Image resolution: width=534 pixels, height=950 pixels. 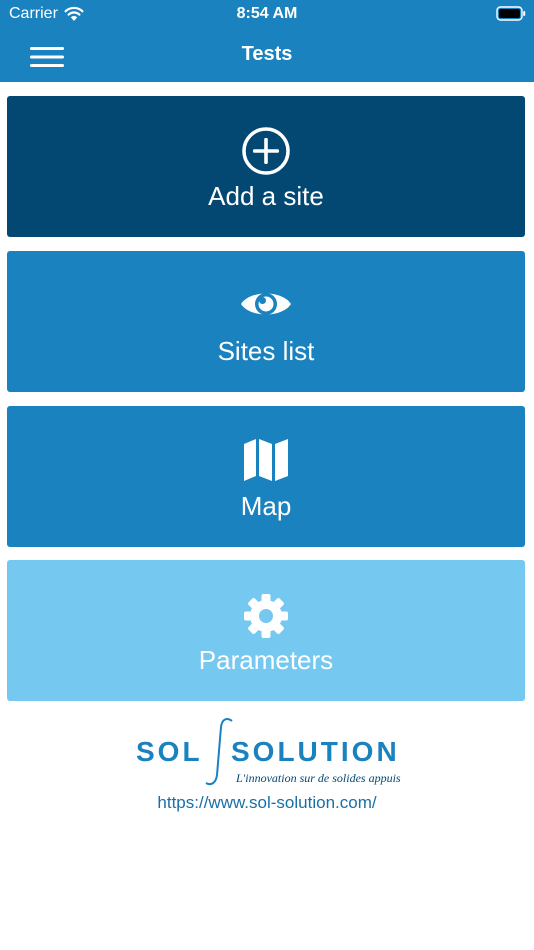 What do you see at coordinates (266, 321) in the screenshot?
I see `sites-list-button: Sites list` at bounding box center [266, 321].